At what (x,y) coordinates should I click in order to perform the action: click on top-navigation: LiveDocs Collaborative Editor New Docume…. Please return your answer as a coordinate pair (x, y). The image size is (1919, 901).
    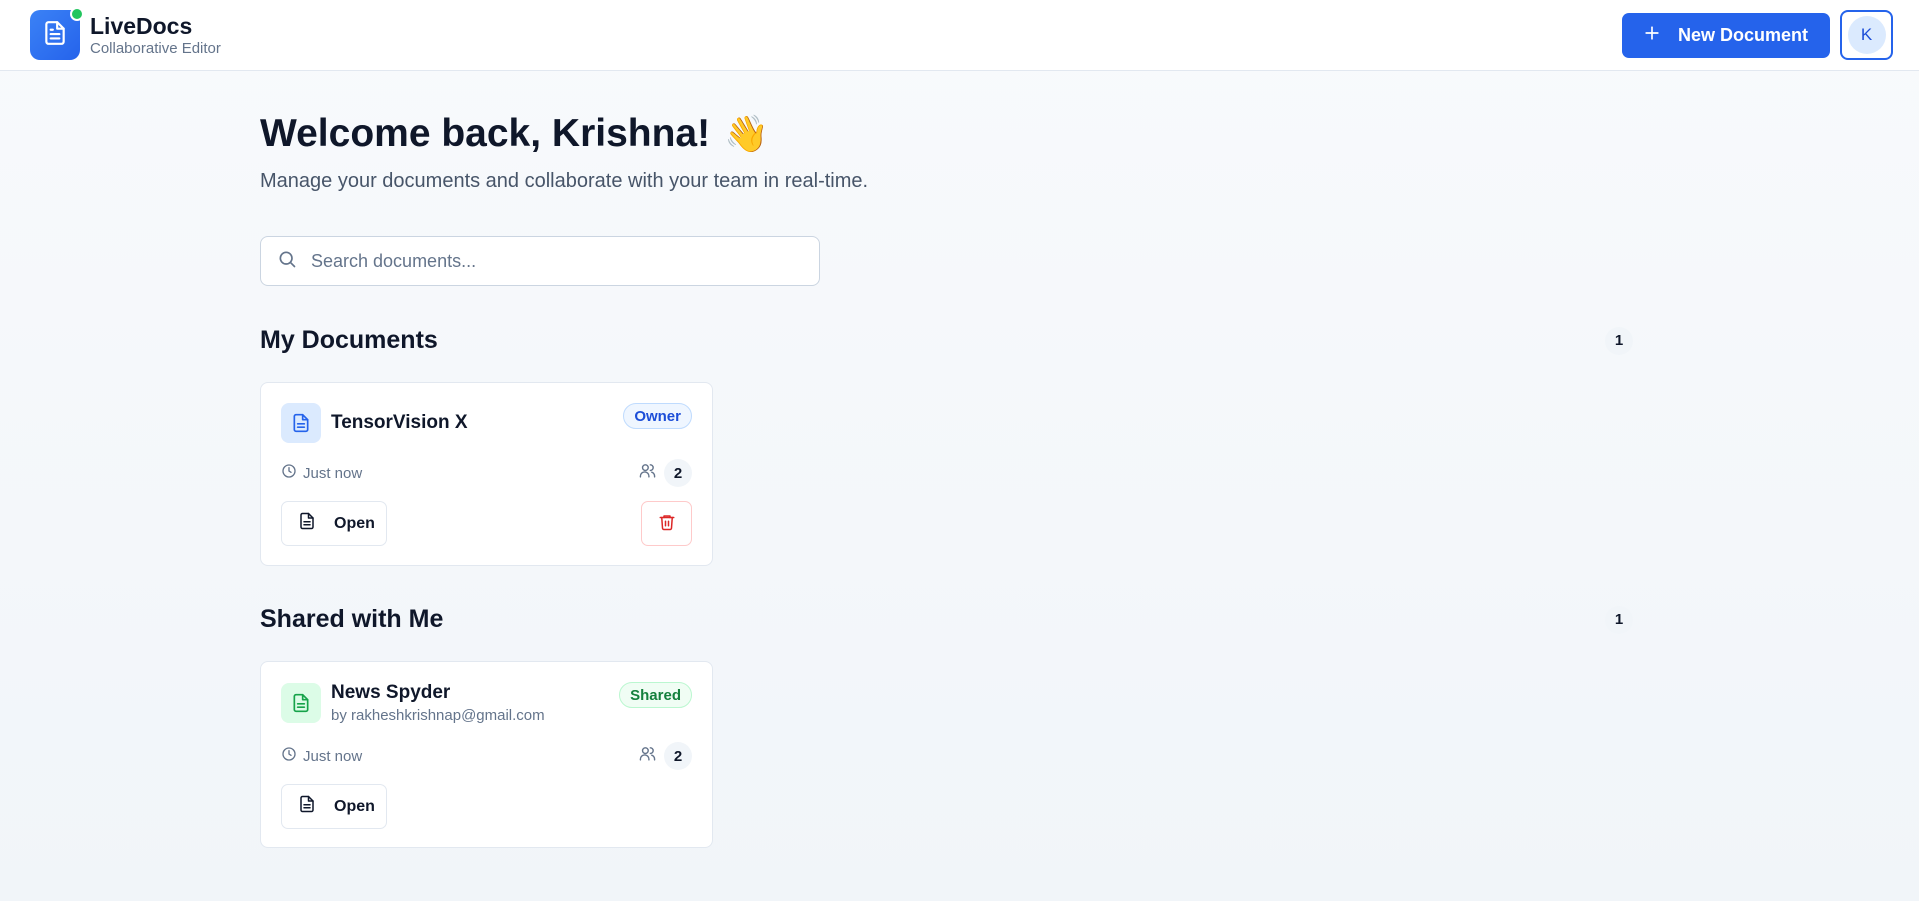
    Looking at the image, I should click on (959, 35).